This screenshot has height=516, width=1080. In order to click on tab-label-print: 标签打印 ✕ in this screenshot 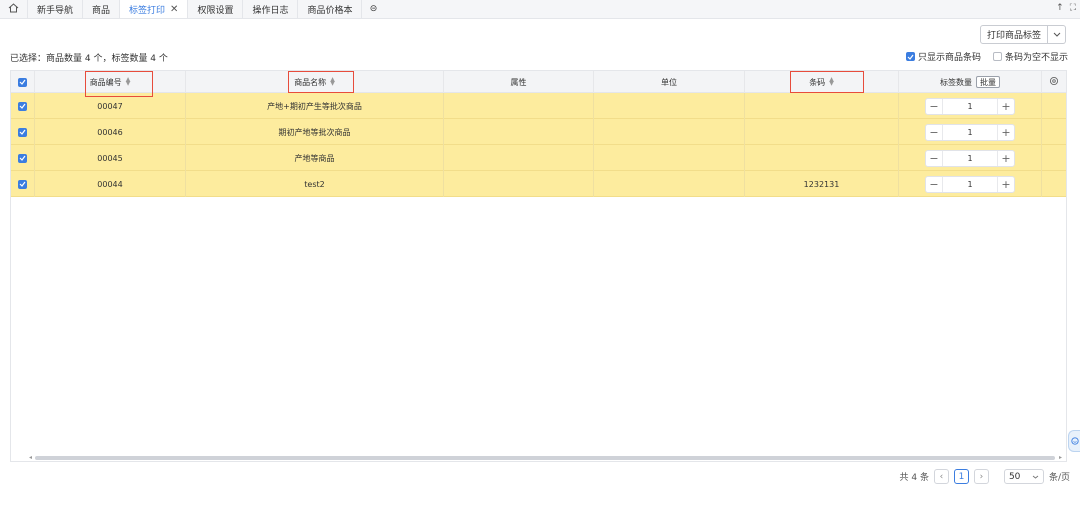, I will do `click(154, 9)`.